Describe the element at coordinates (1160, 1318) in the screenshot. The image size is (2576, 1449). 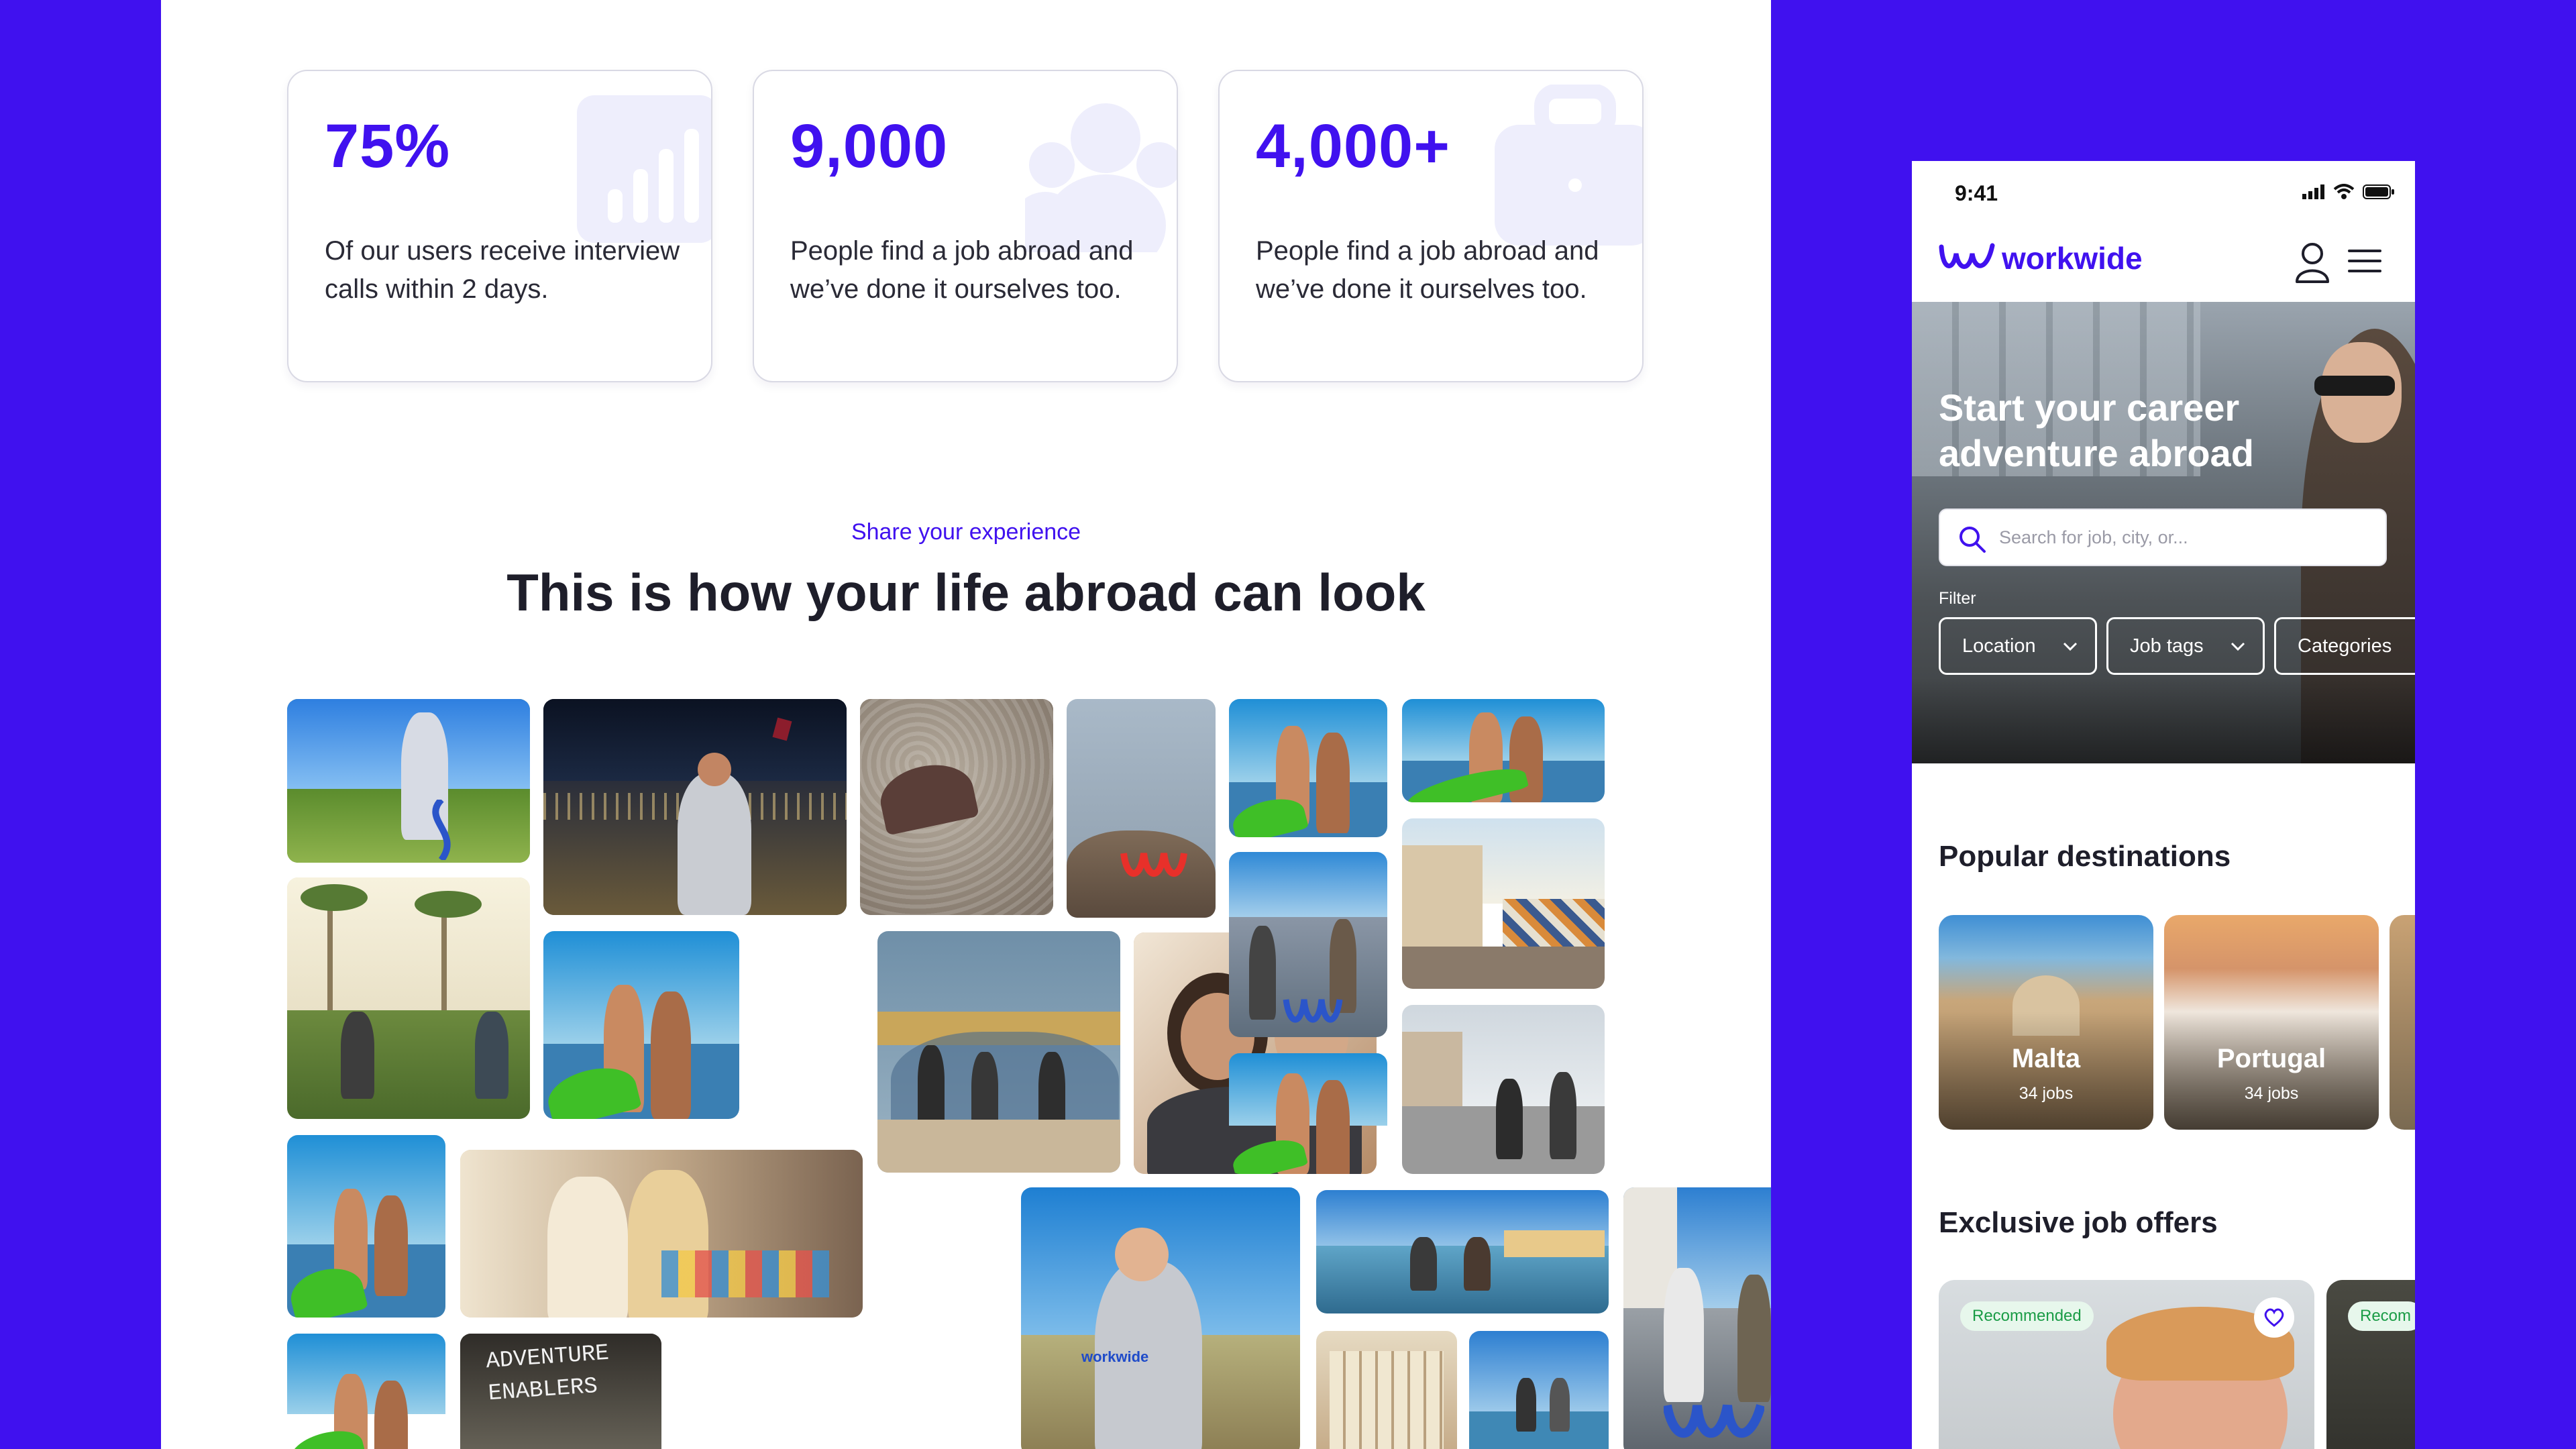
I see `gallery-photo: workwide` at that location.